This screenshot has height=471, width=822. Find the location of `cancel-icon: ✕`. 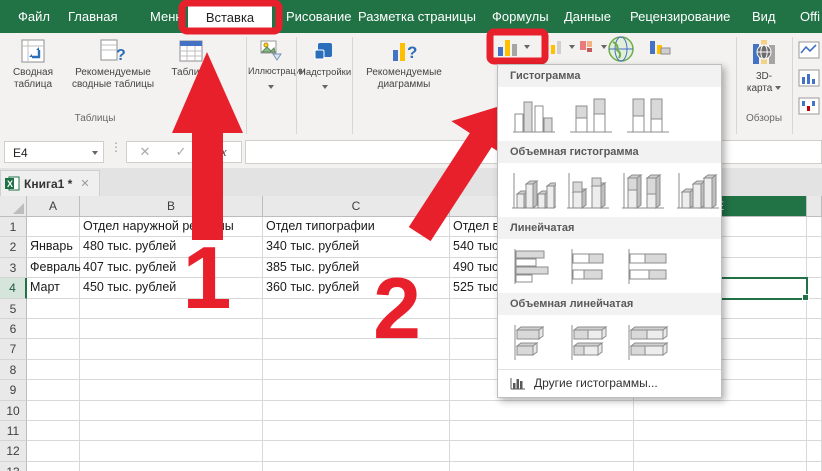

cancel-icon: ✕ is located at coordinates (145, 152).